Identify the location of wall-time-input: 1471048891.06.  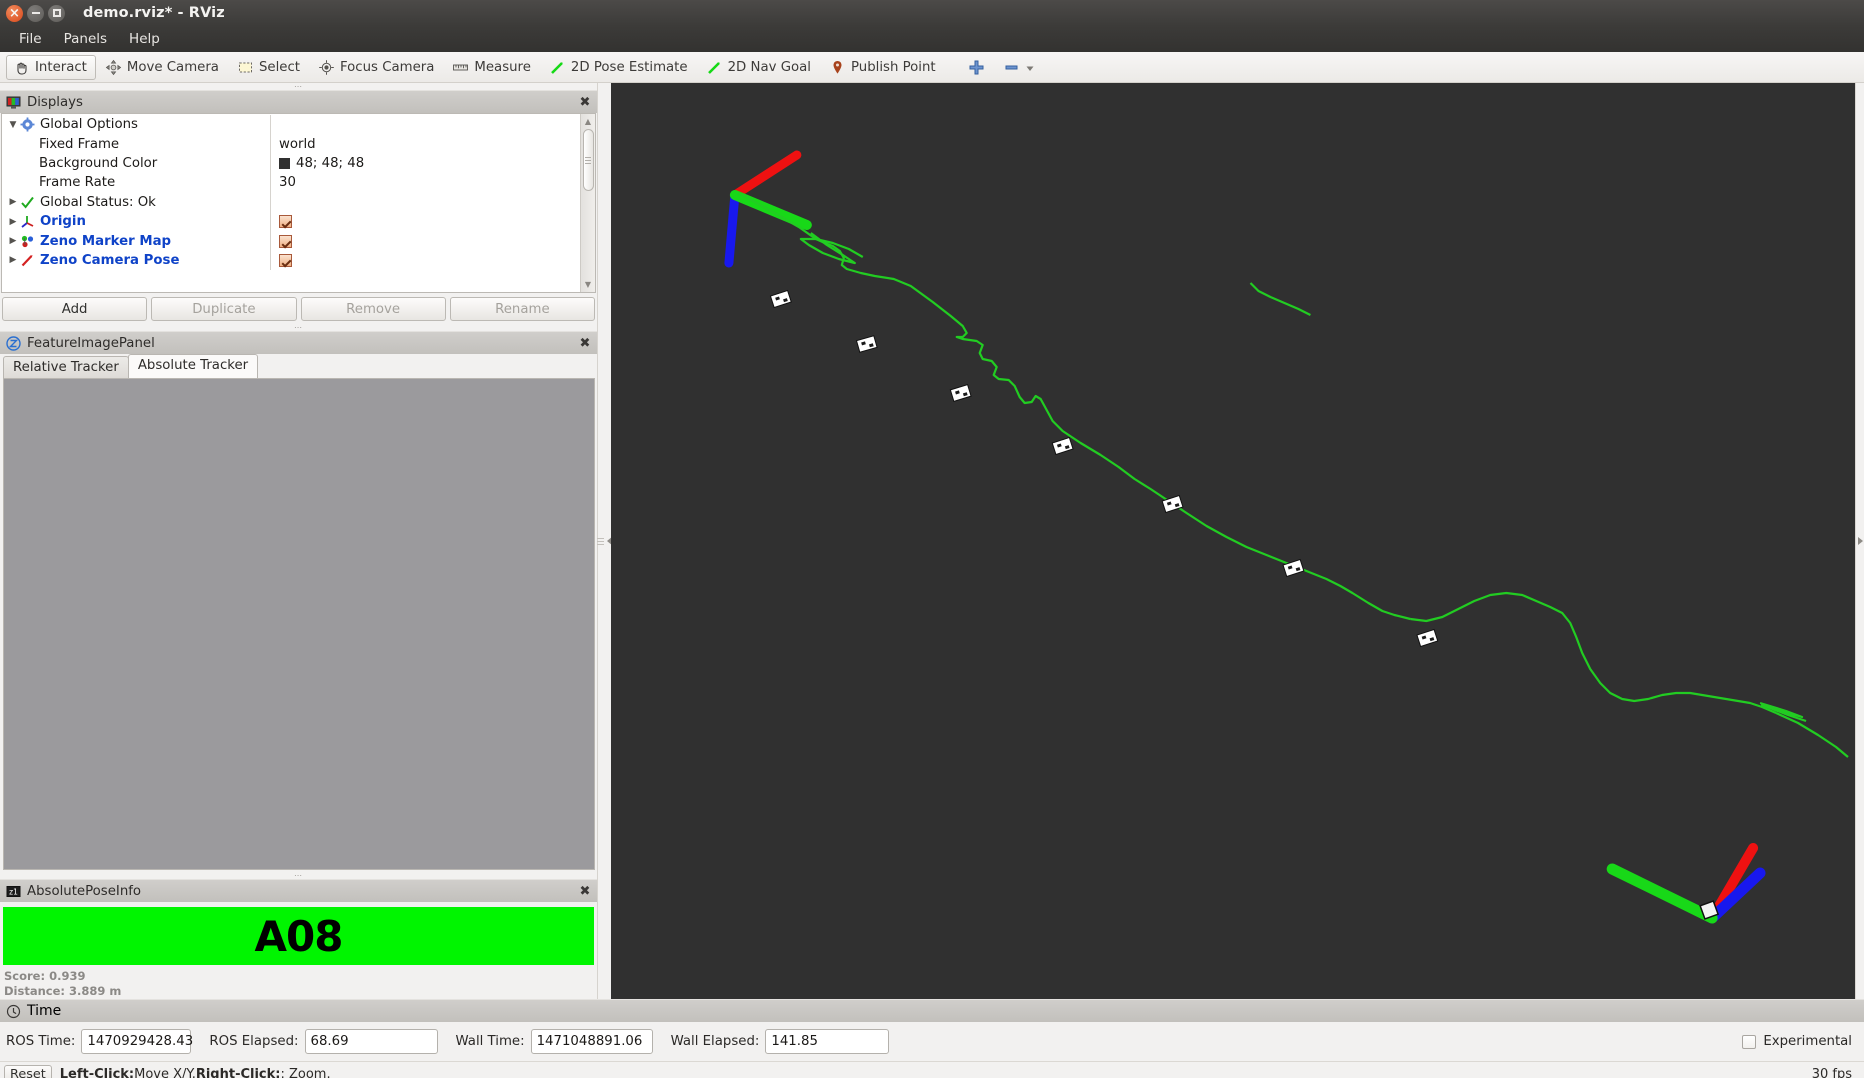
(591, 1041).